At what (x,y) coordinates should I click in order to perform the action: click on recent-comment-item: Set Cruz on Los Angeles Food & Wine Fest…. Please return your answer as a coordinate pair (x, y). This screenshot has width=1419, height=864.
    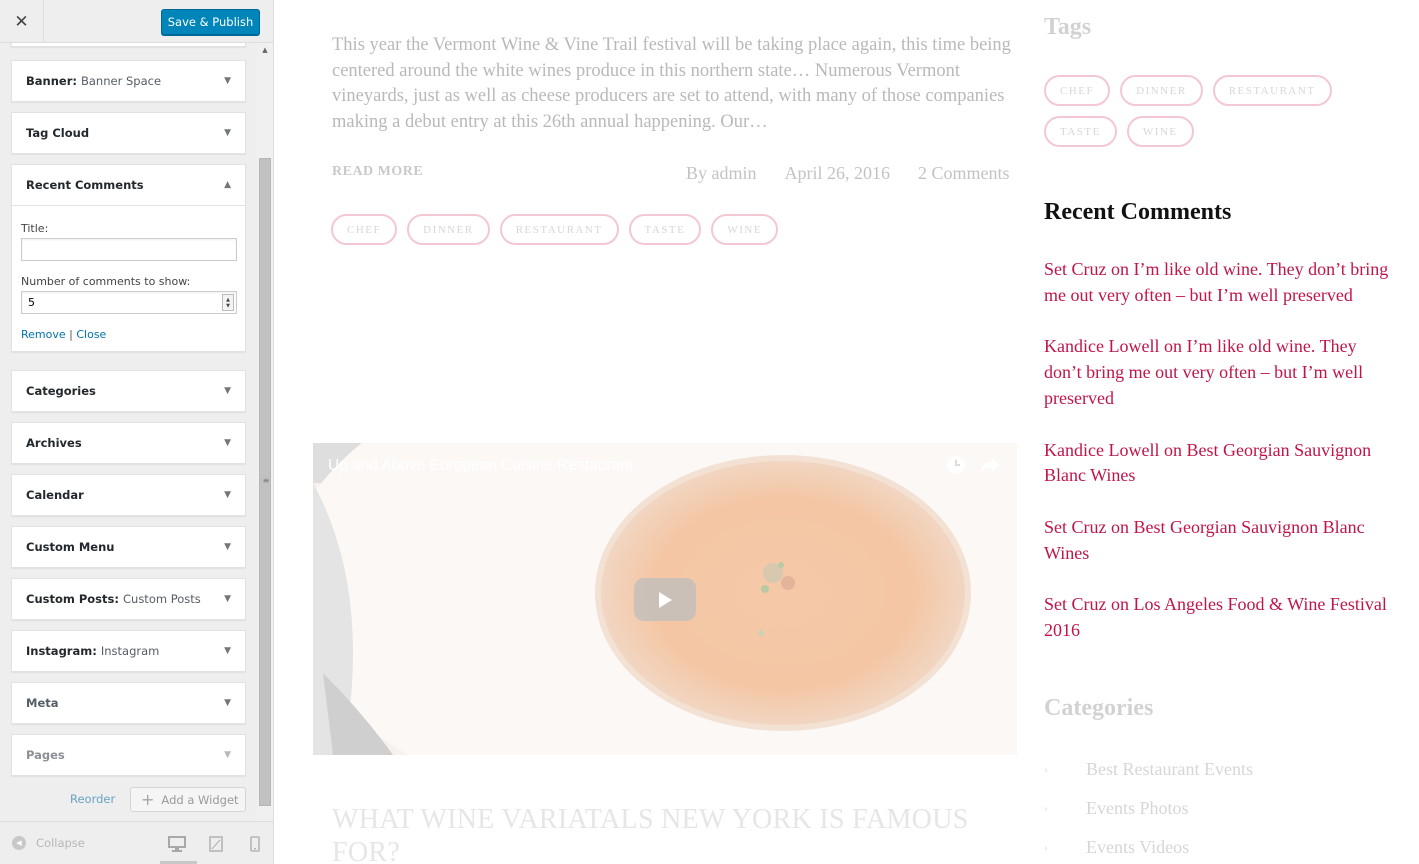
    Looking at the image, I should click on (1216, 617).